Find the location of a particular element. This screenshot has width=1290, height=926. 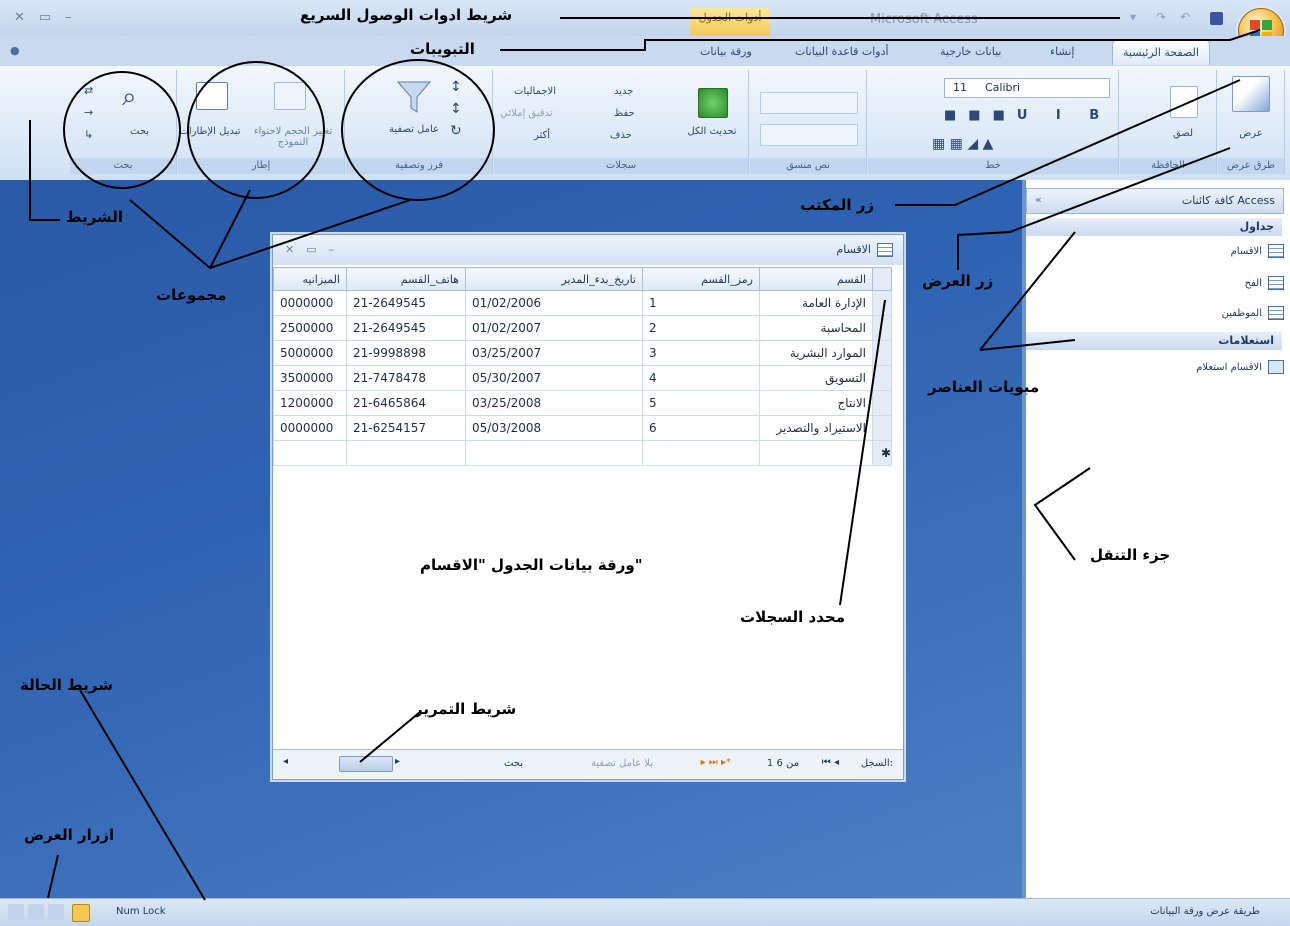

table-cell: 01/02/2007 is located at coordinates (554, 328).